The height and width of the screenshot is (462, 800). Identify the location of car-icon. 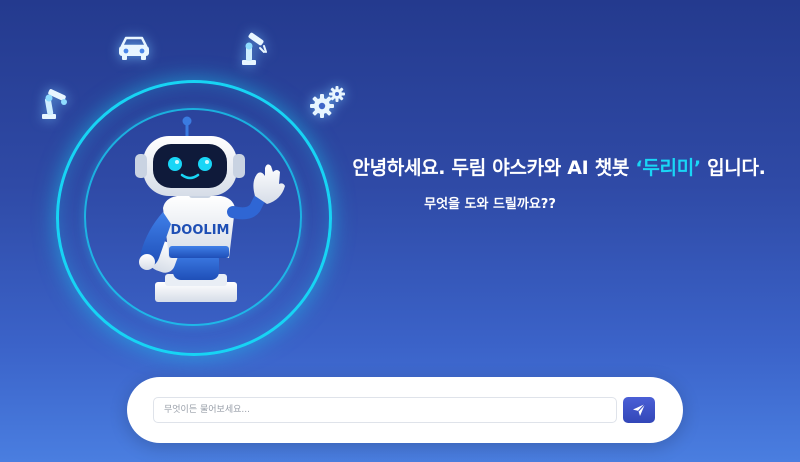
(134, 48).